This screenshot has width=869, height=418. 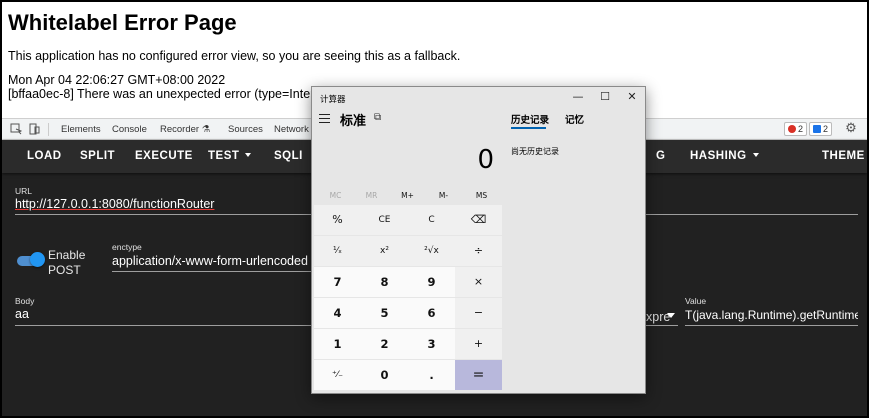 I want to click on value-input: T(java.lang.Runtime).getRuntime(), so click(x=771, y=315).